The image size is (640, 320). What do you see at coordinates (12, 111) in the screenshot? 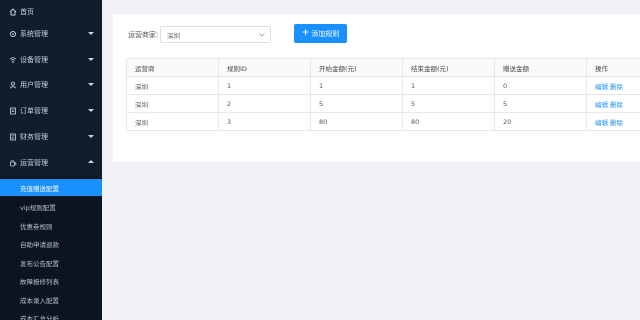
I see `order-icon` at bounding box center [12, 111].